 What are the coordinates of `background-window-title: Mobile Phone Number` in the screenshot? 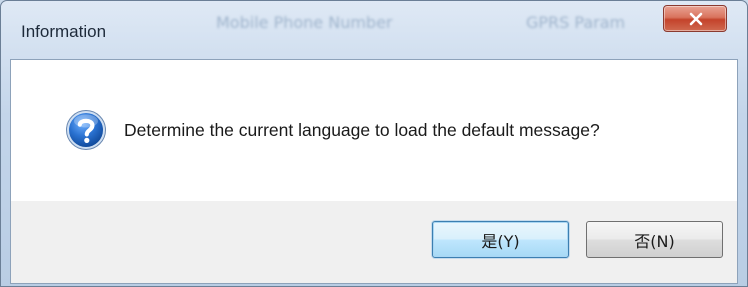 It's located at (304, 22).